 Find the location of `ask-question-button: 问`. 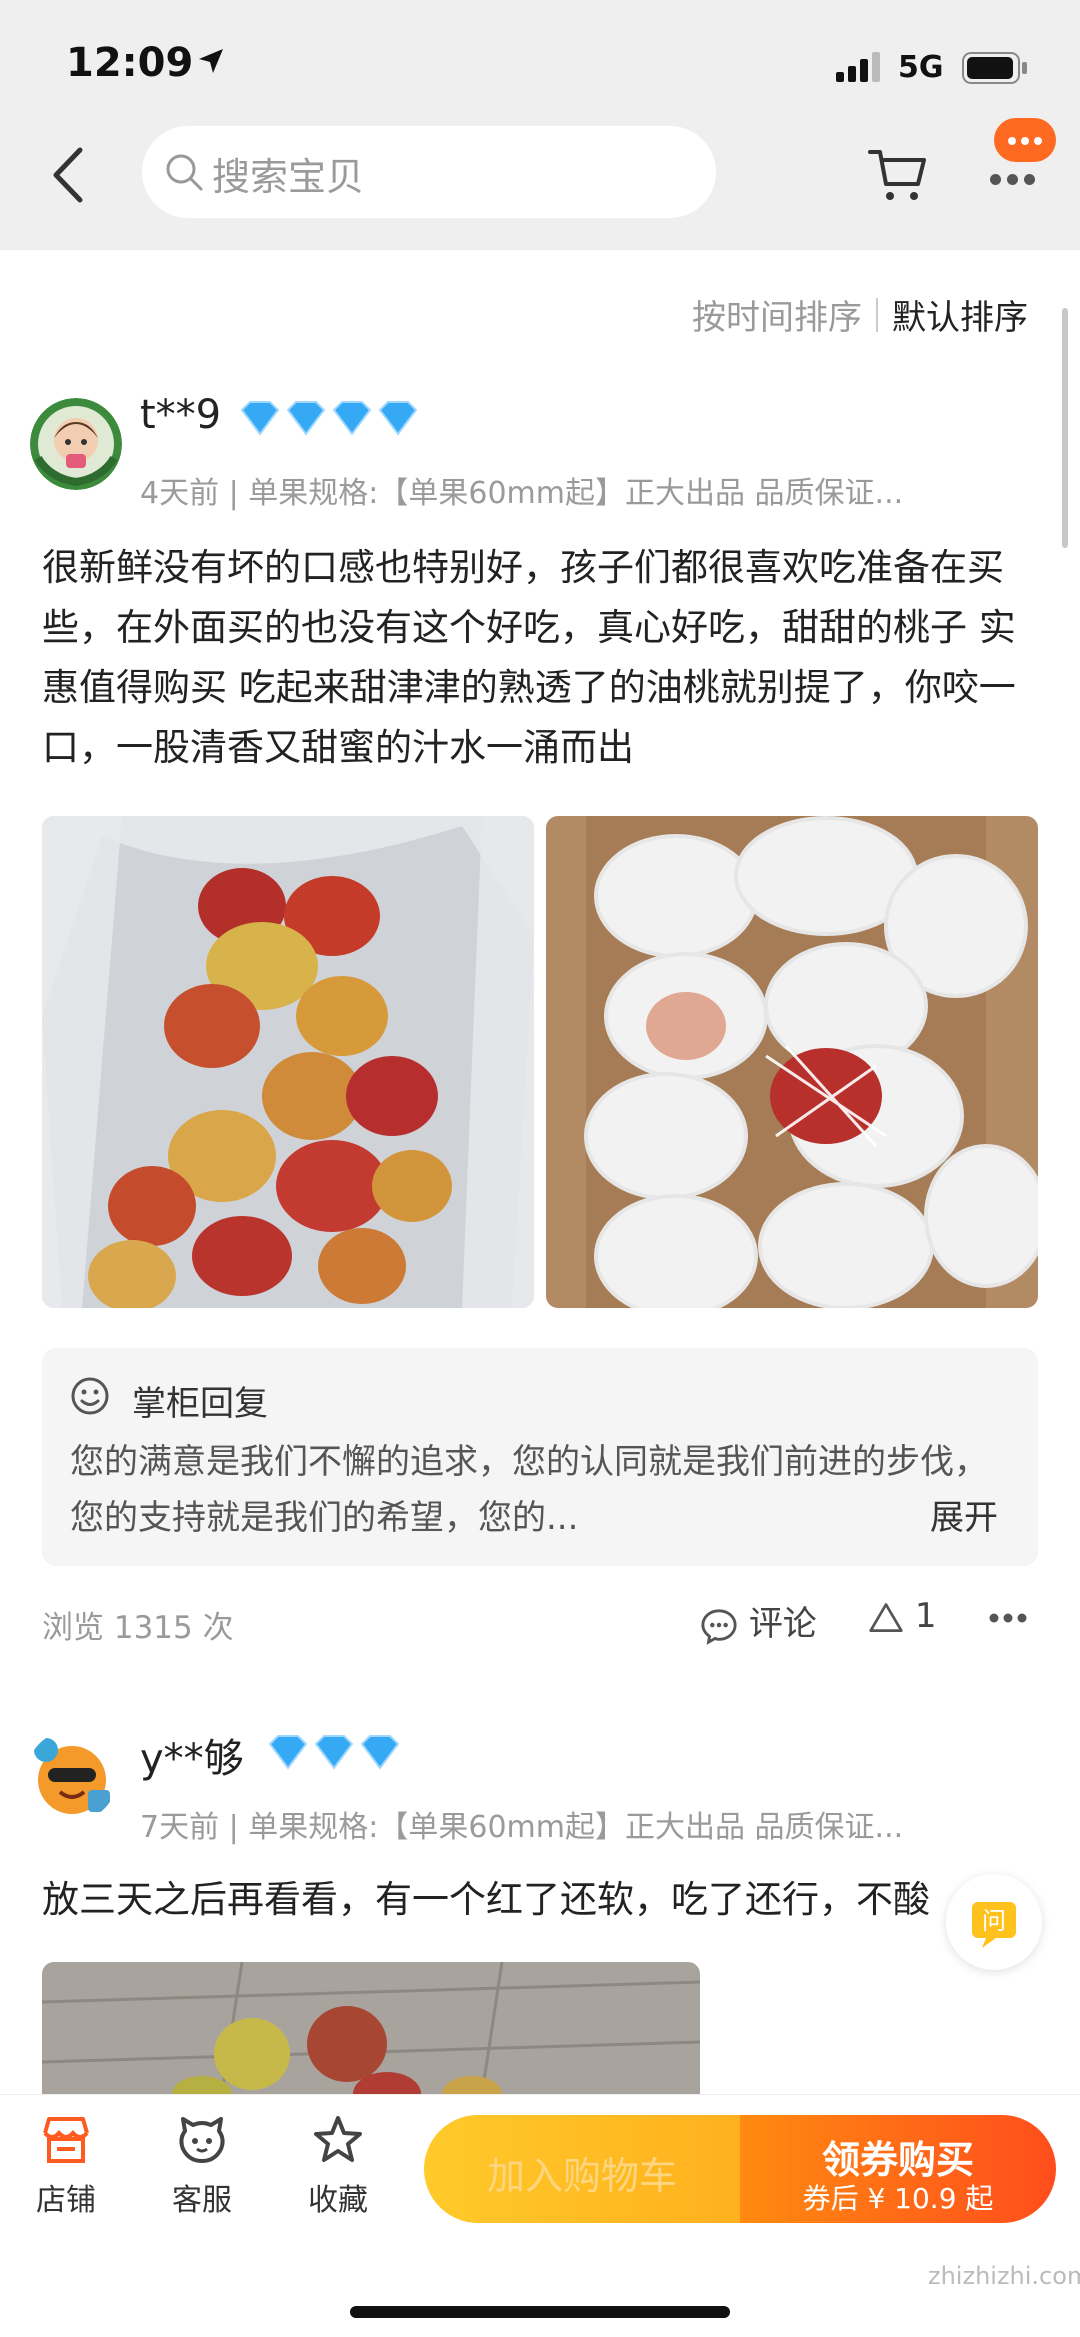

ask-question-button: 问 is located at coordinates (994, 1922).